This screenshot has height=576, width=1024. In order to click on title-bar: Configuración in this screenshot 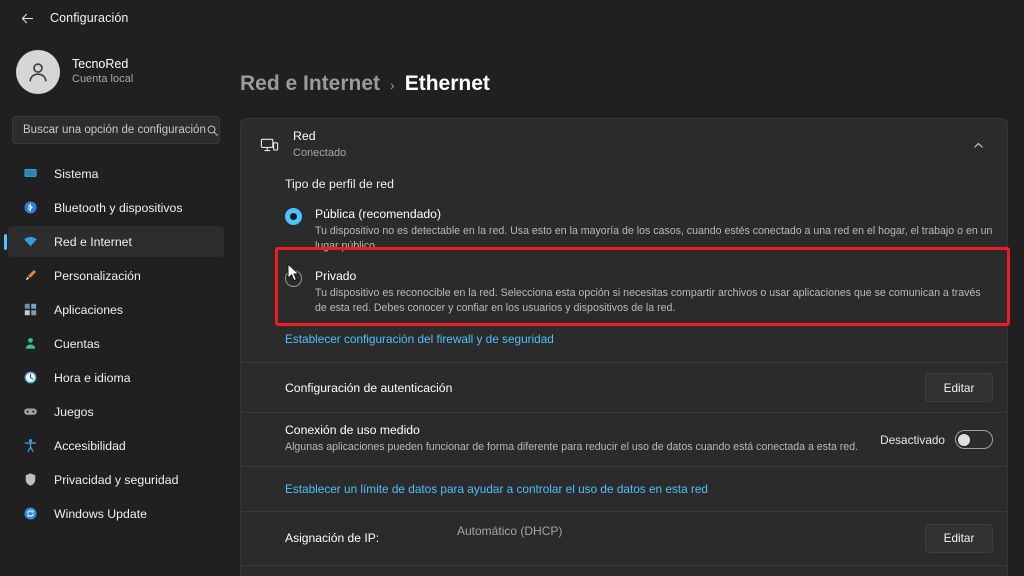, I will do `click(512, 18)`.